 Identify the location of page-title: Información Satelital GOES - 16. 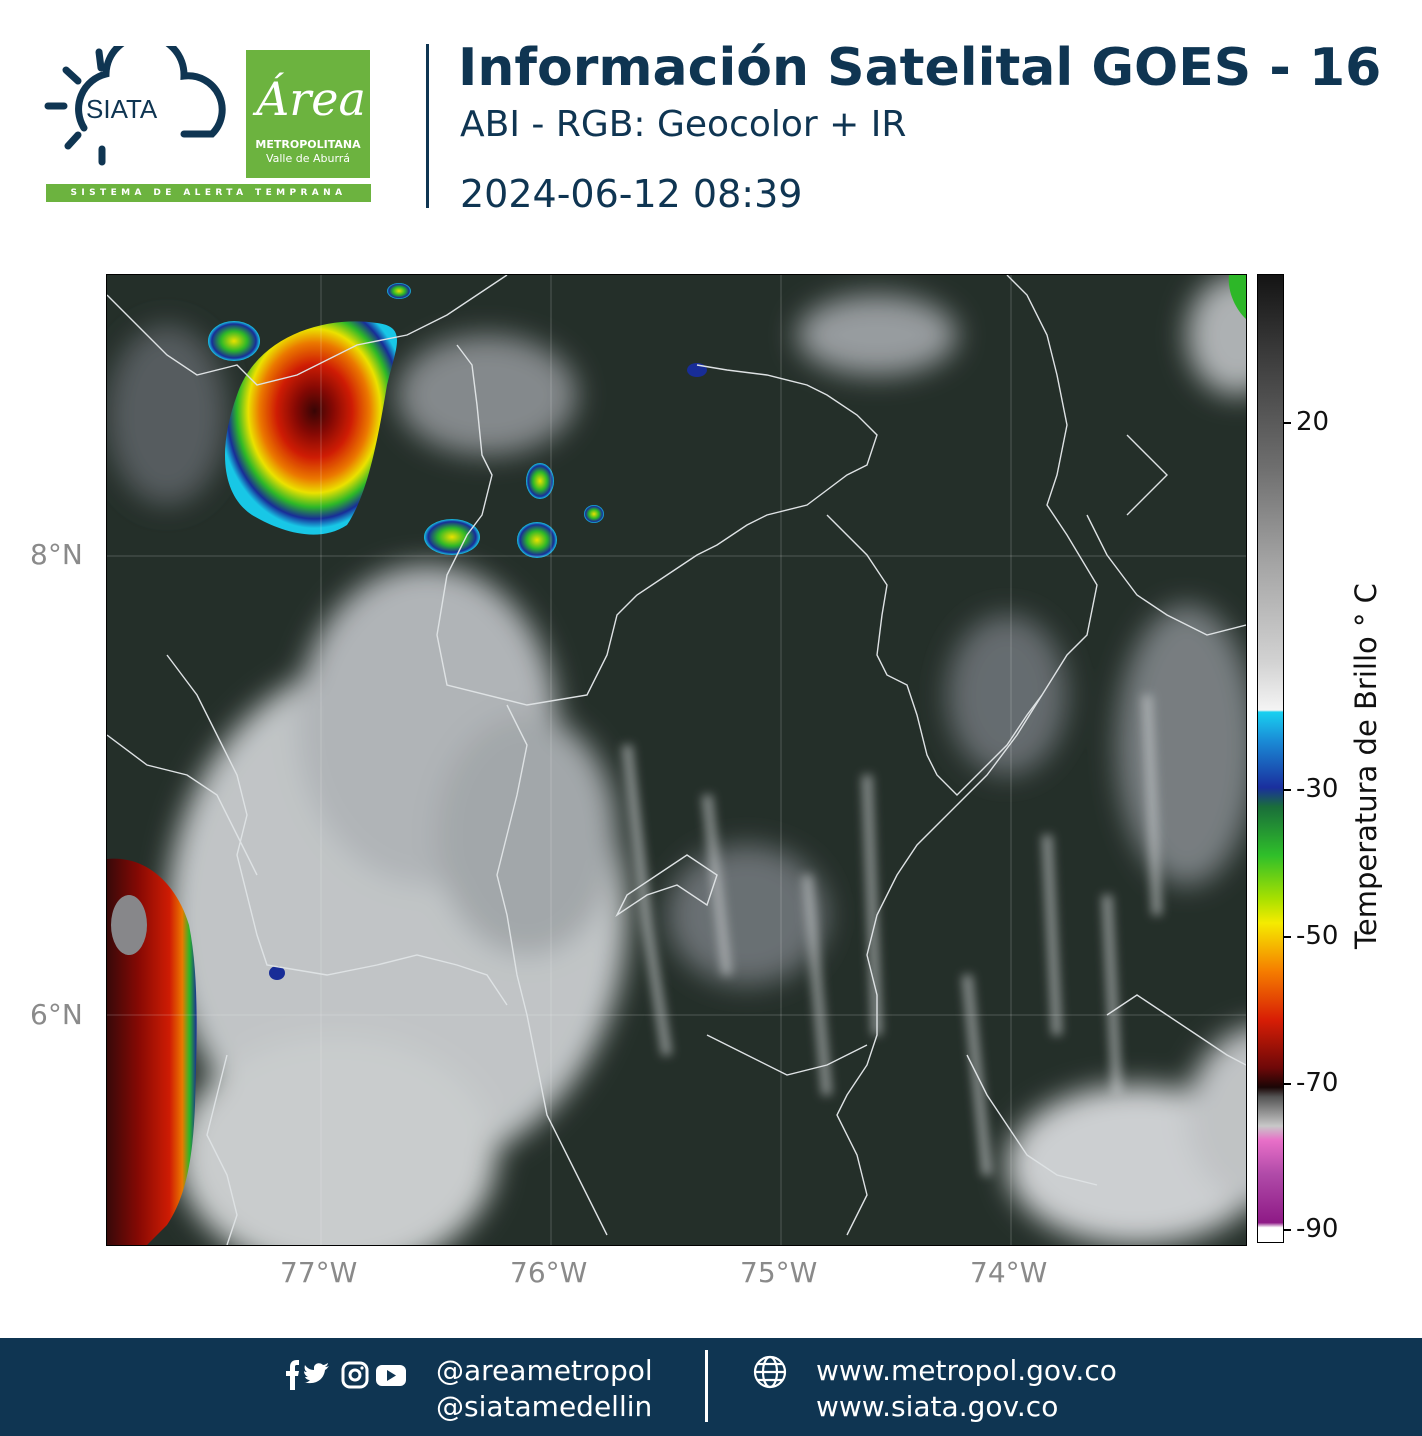
(920, 68).